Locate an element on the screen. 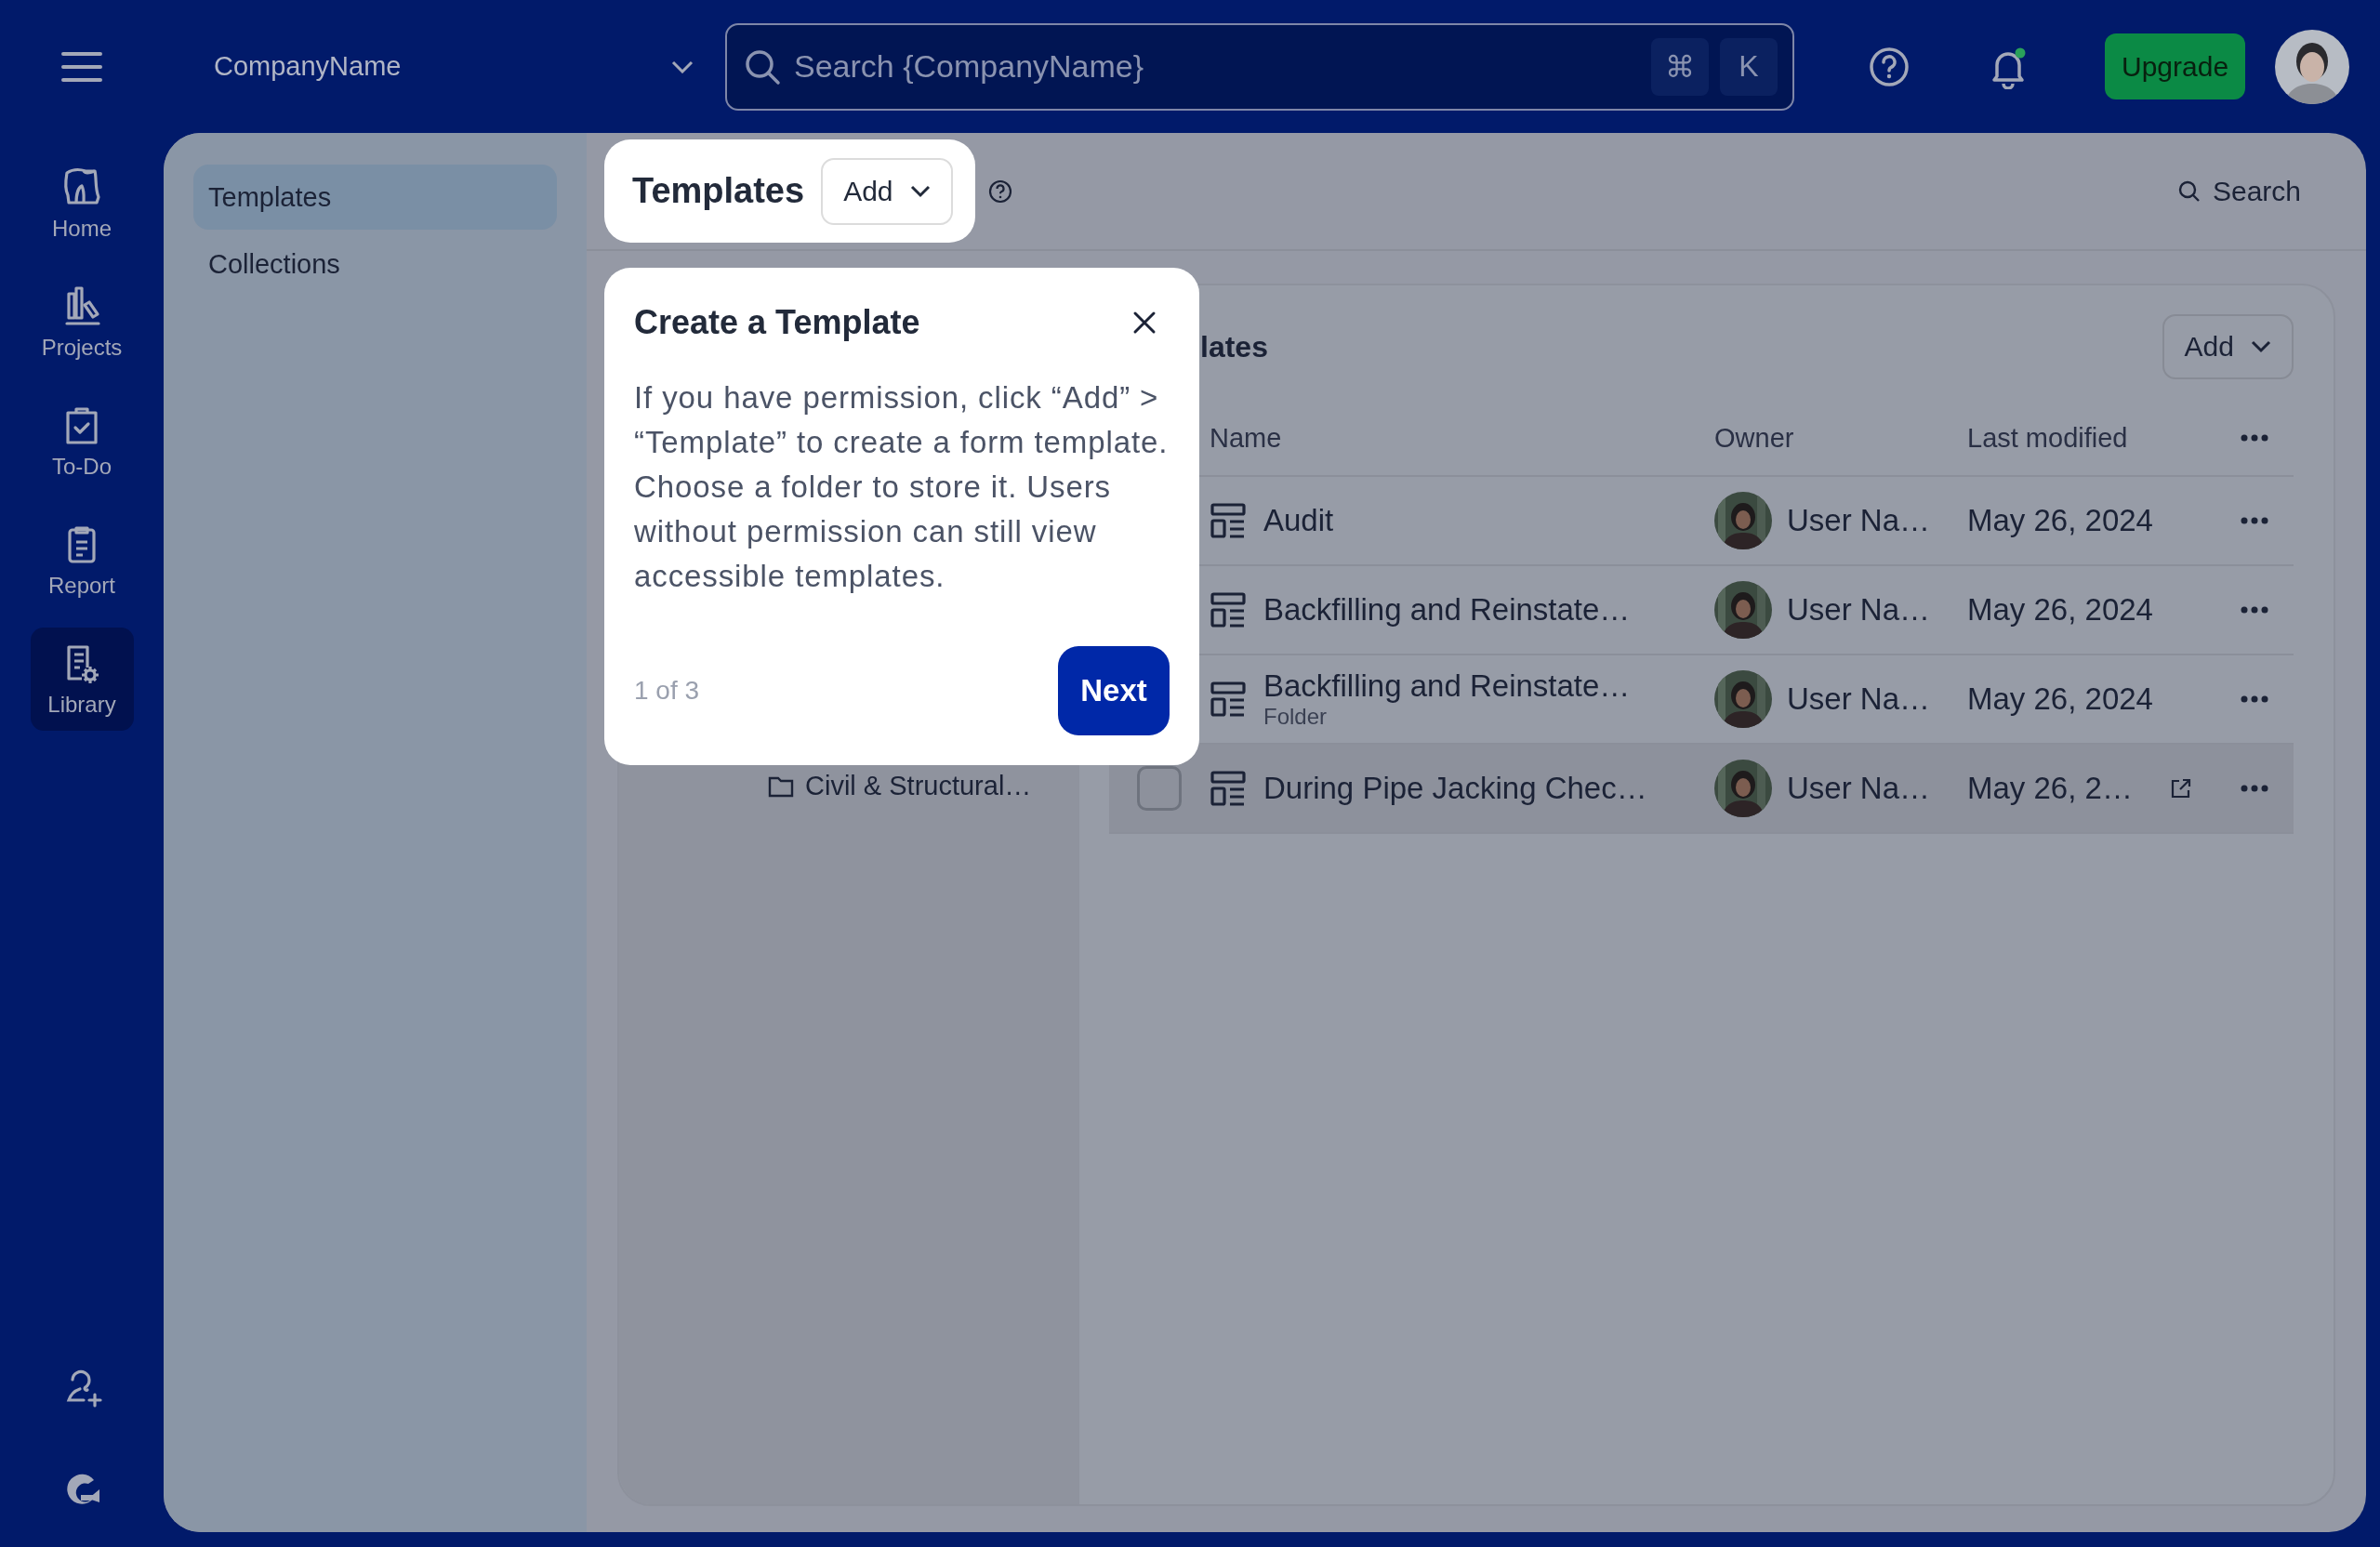 The width and height of the screenshot is (2380, 1547). shortcut-key: K is located at coordinates (1749, 66).